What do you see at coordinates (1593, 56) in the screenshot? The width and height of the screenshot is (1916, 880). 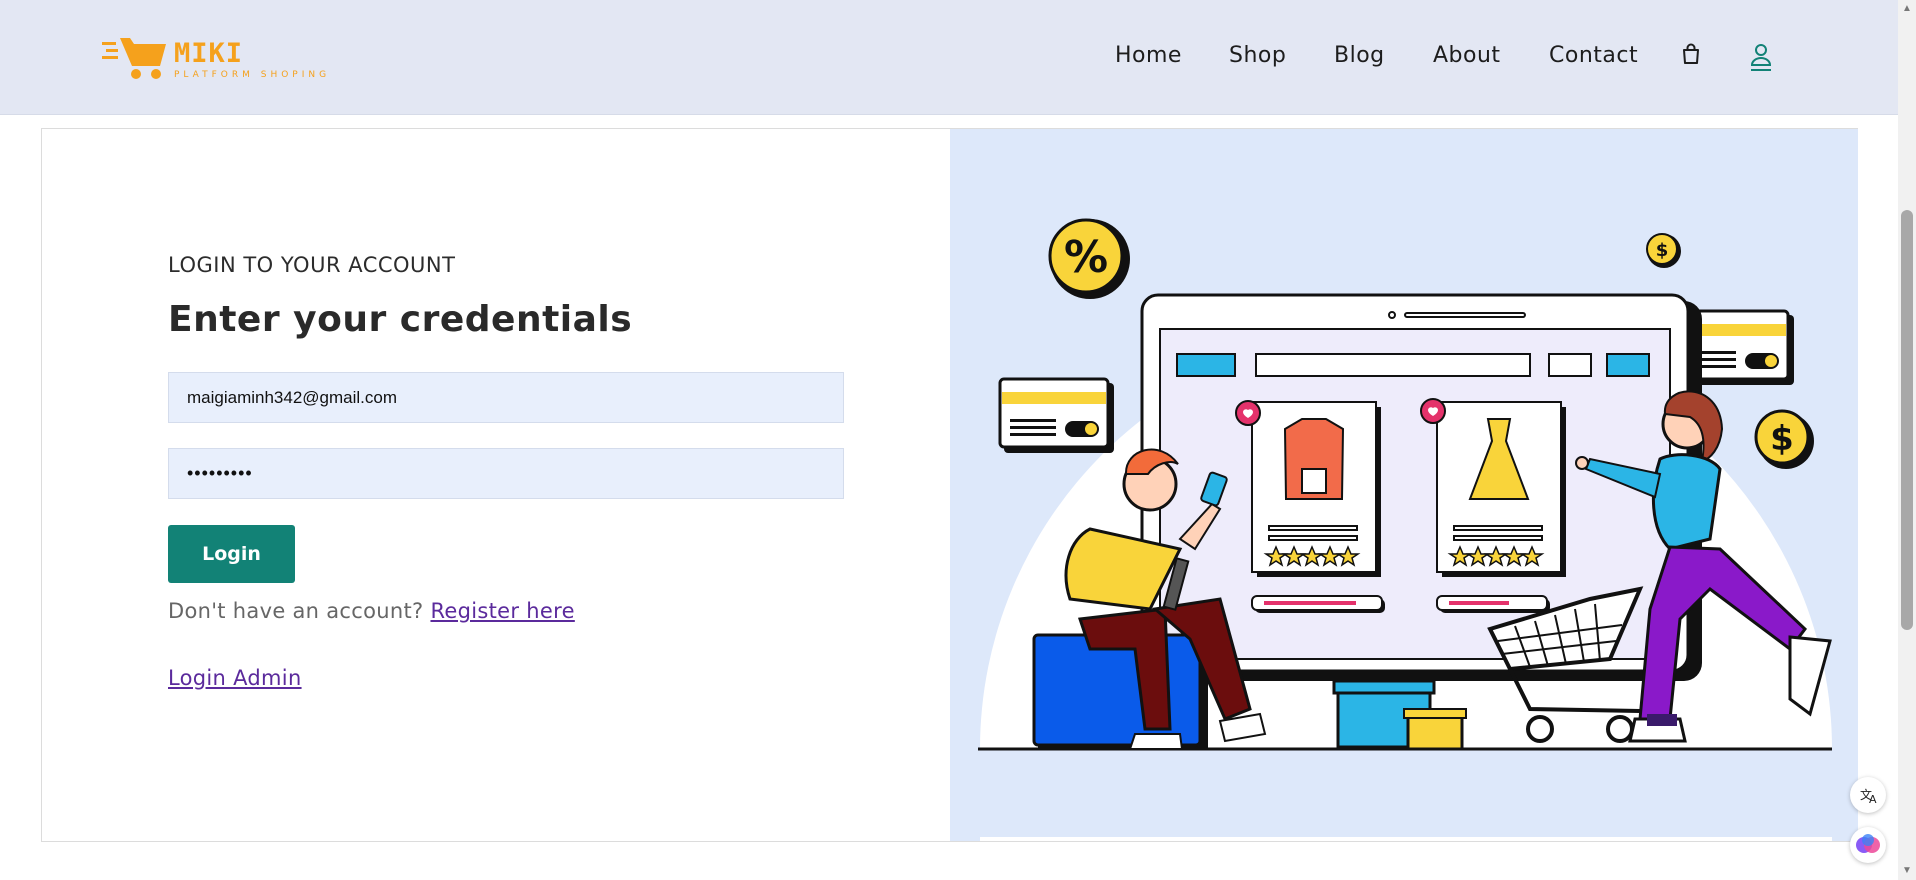 I see `nav-contact: Contact` at bounding box center [1593, 56].